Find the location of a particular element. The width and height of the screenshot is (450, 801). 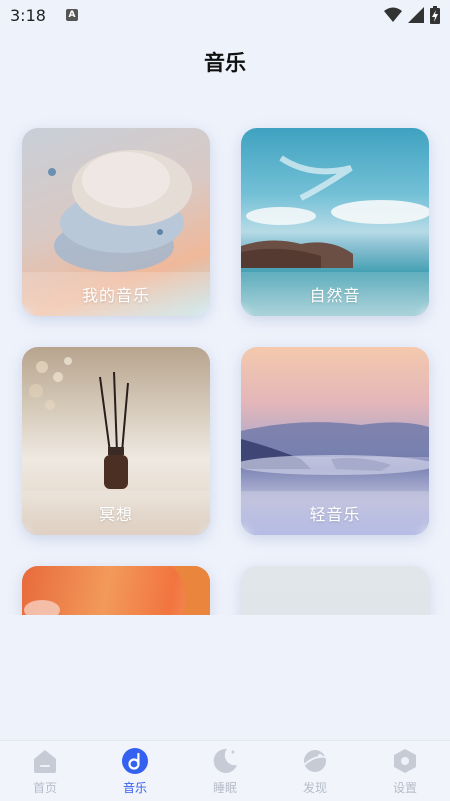

tab-home: 首页 is located at coordinates (45, 771).